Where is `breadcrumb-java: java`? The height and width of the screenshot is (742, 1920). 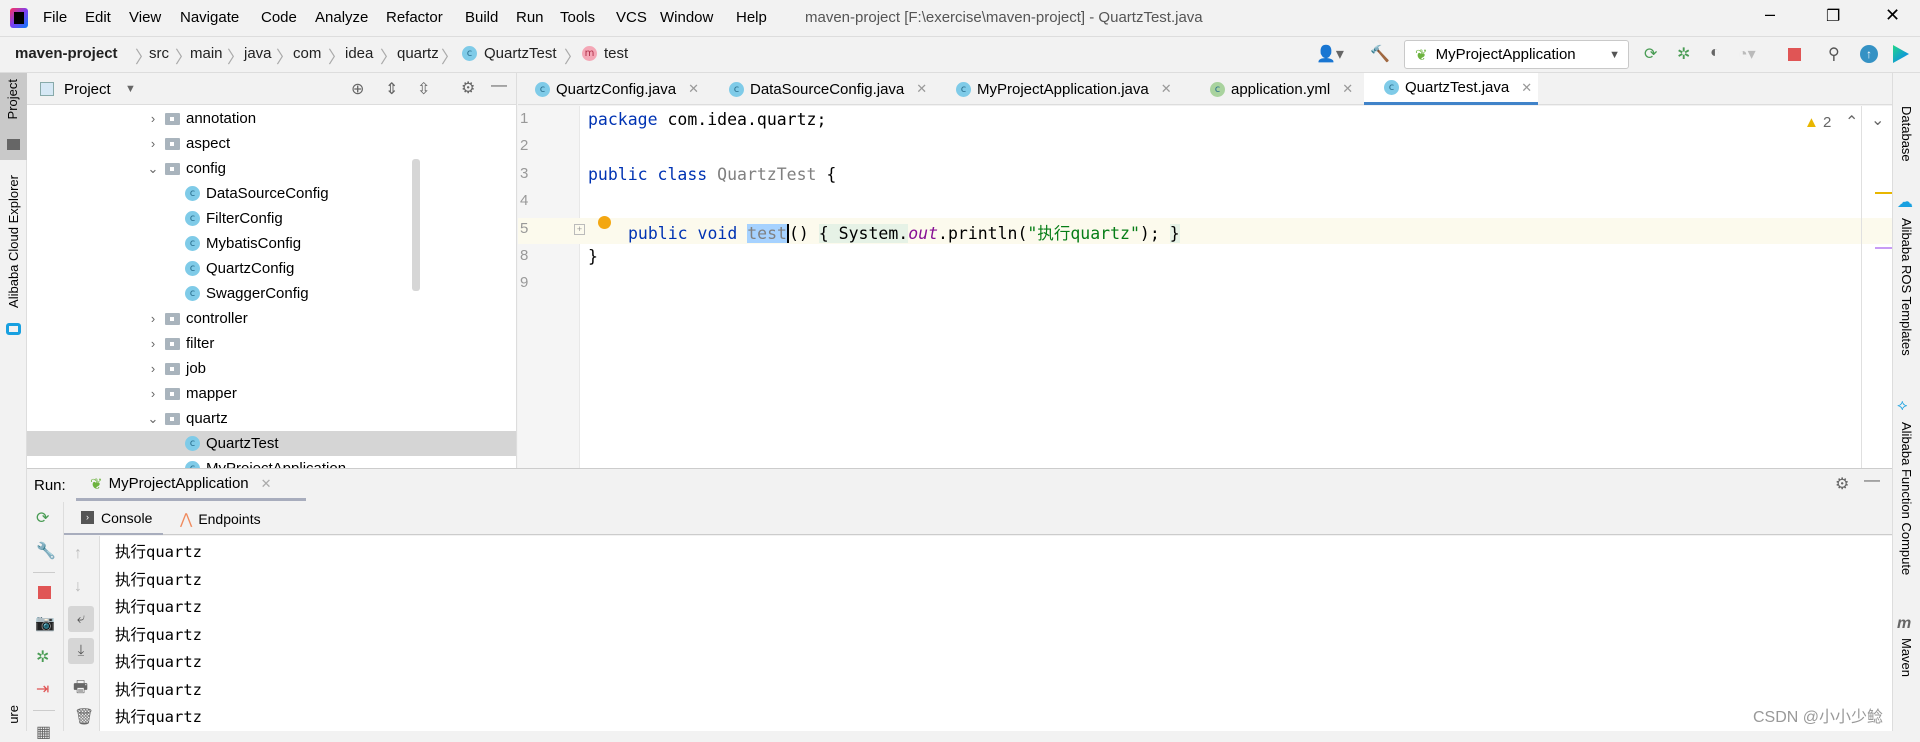
breadcrumb-java: java is located at coordinates (258, 53).